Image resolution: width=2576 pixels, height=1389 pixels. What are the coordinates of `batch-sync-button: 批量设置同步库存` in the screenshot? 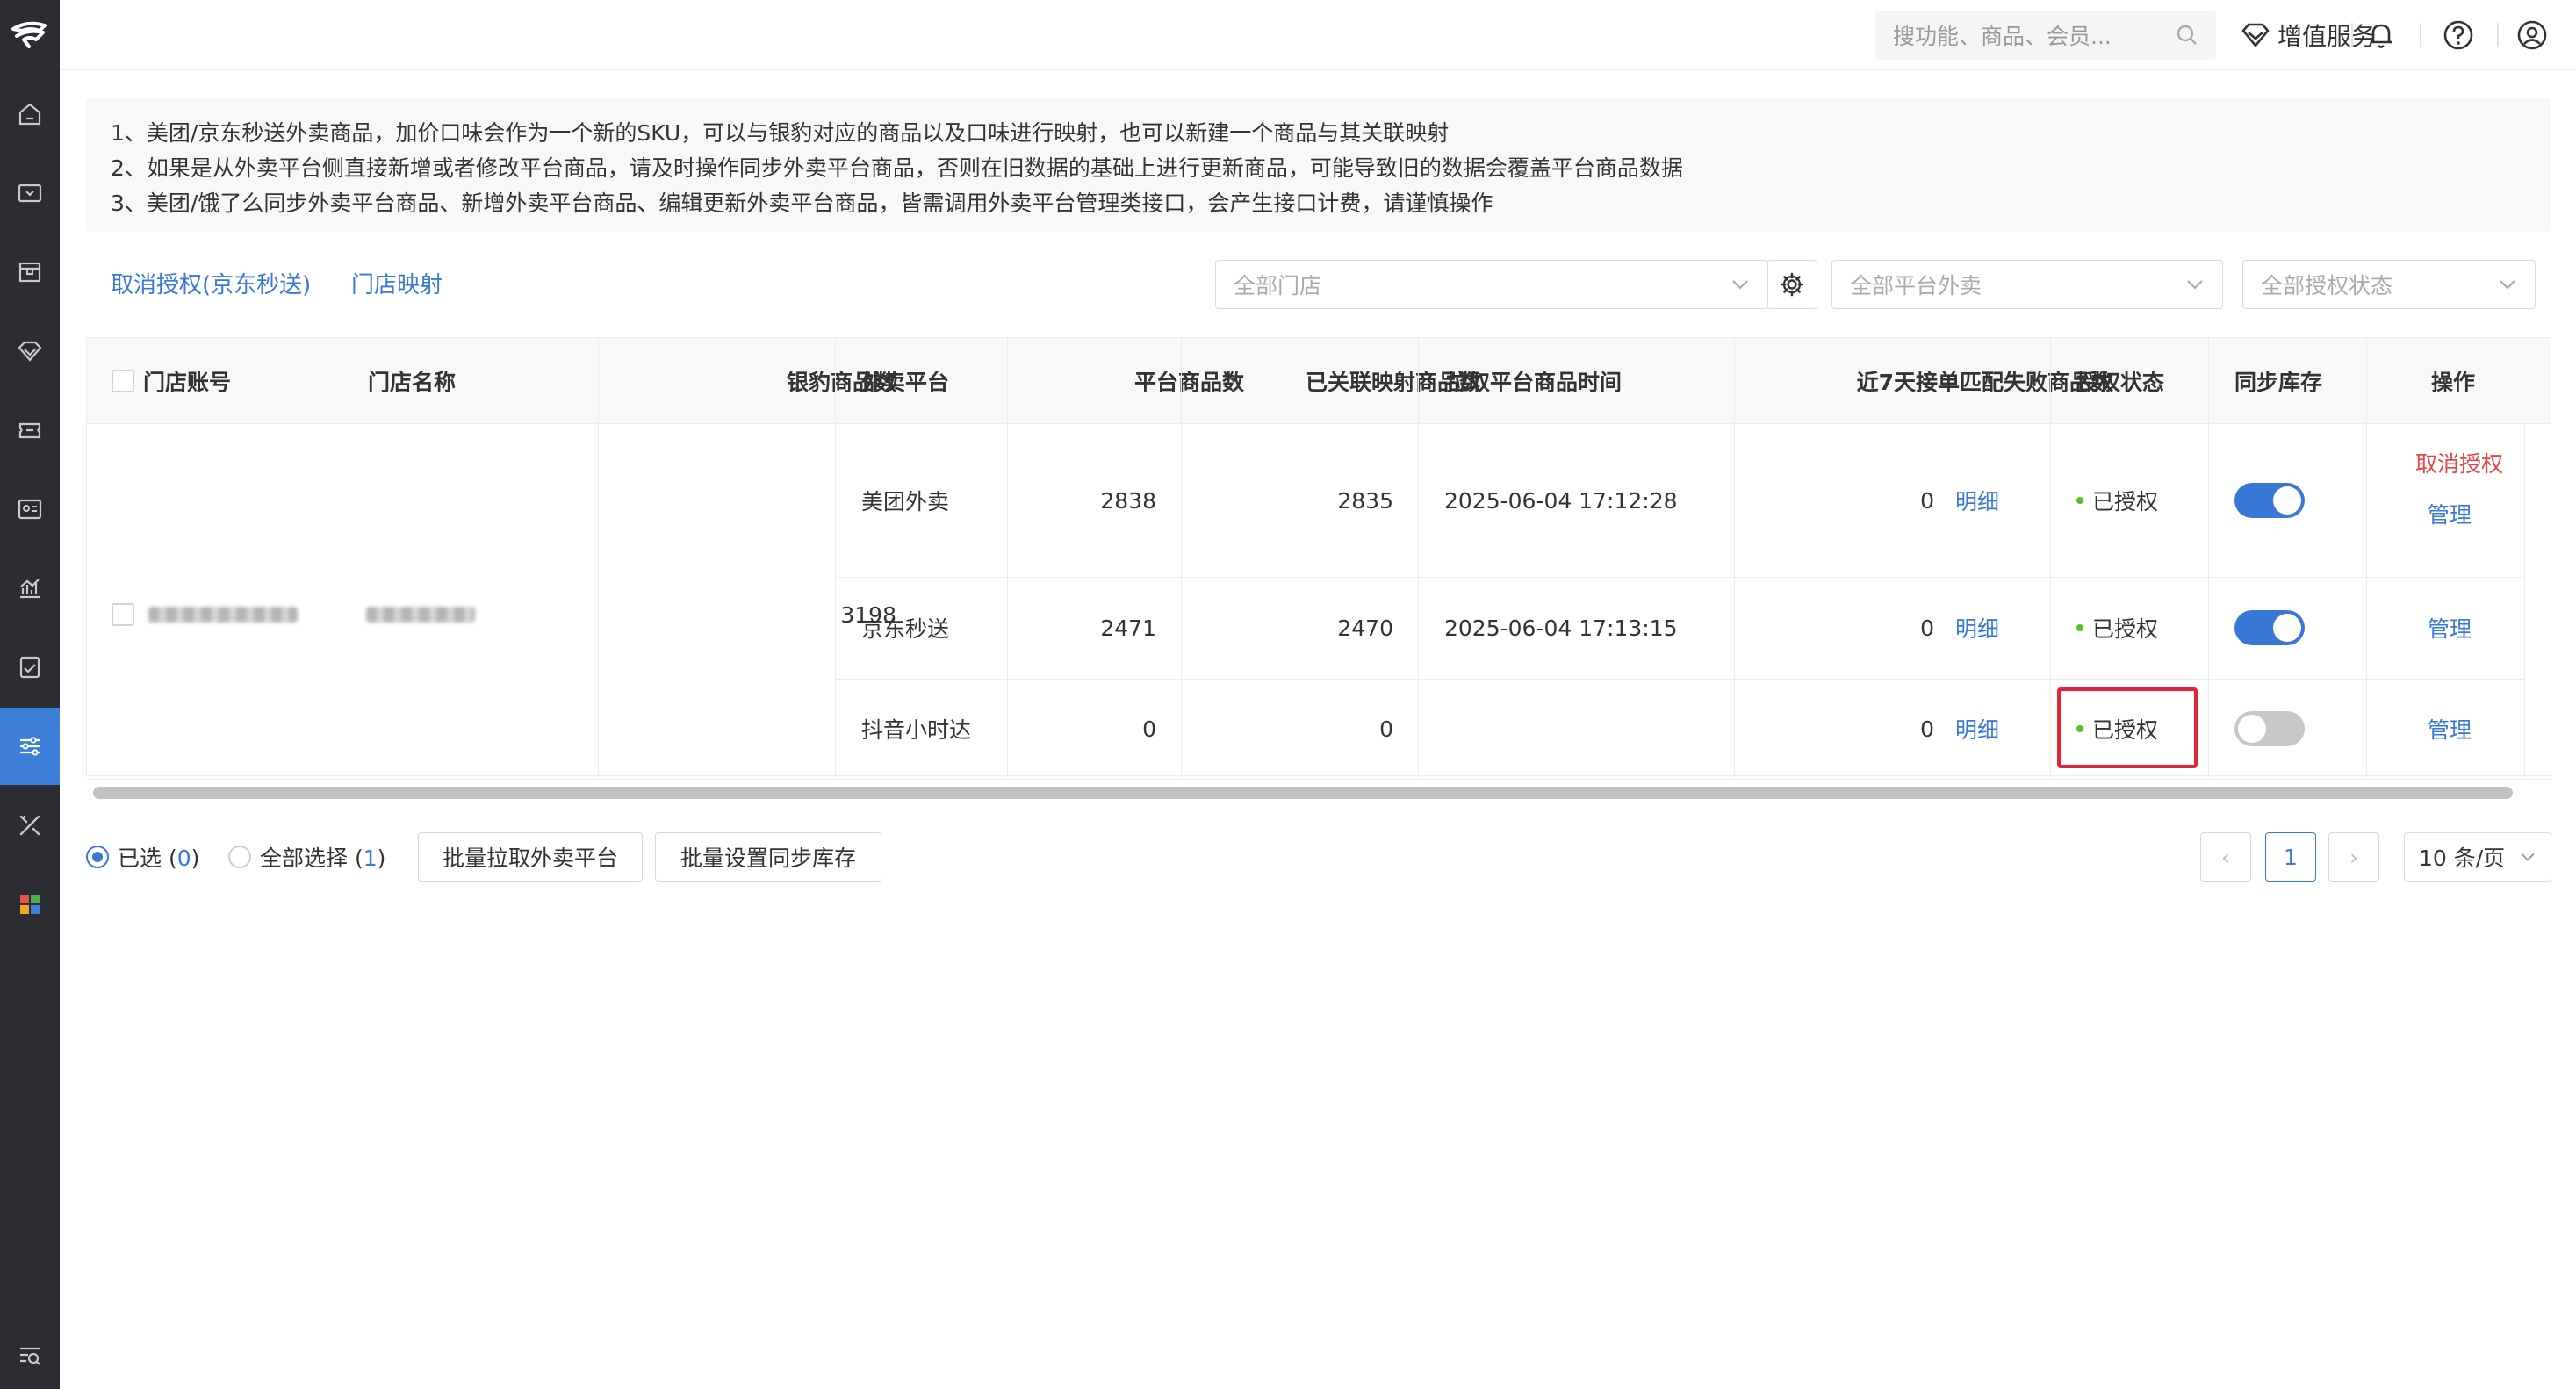 It's located at (768, 857).